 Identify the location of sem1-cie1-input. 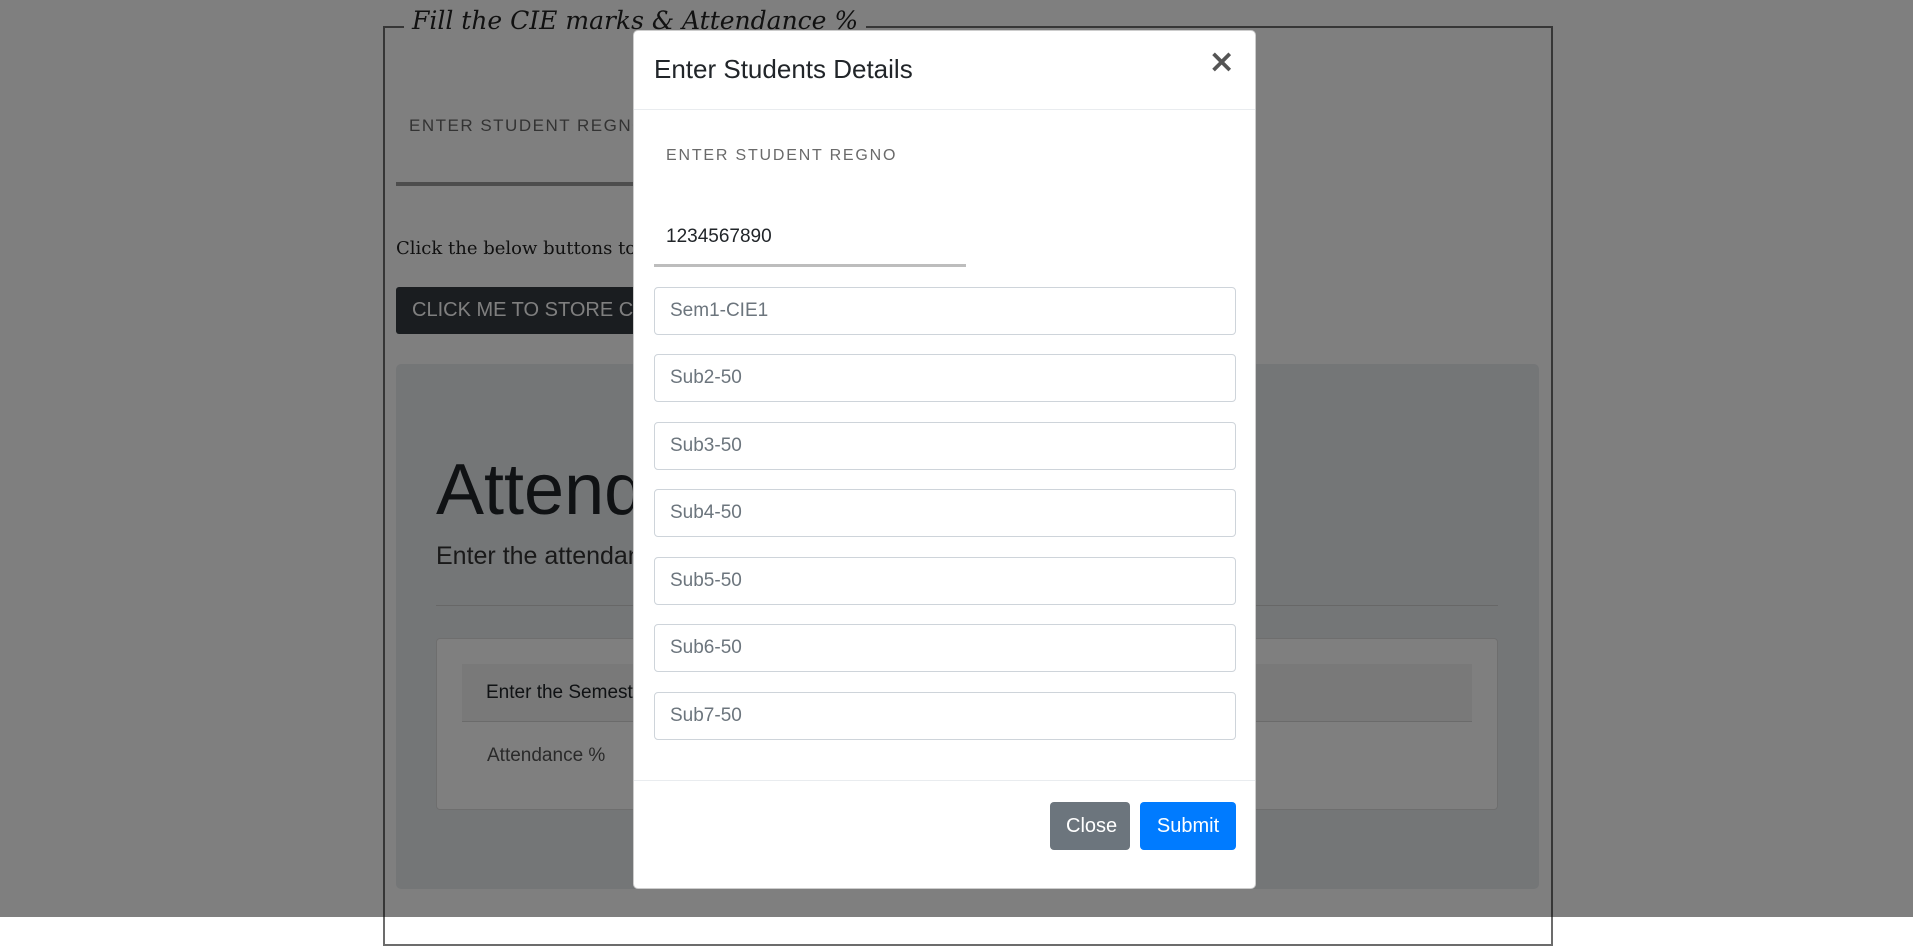
(945, 311).